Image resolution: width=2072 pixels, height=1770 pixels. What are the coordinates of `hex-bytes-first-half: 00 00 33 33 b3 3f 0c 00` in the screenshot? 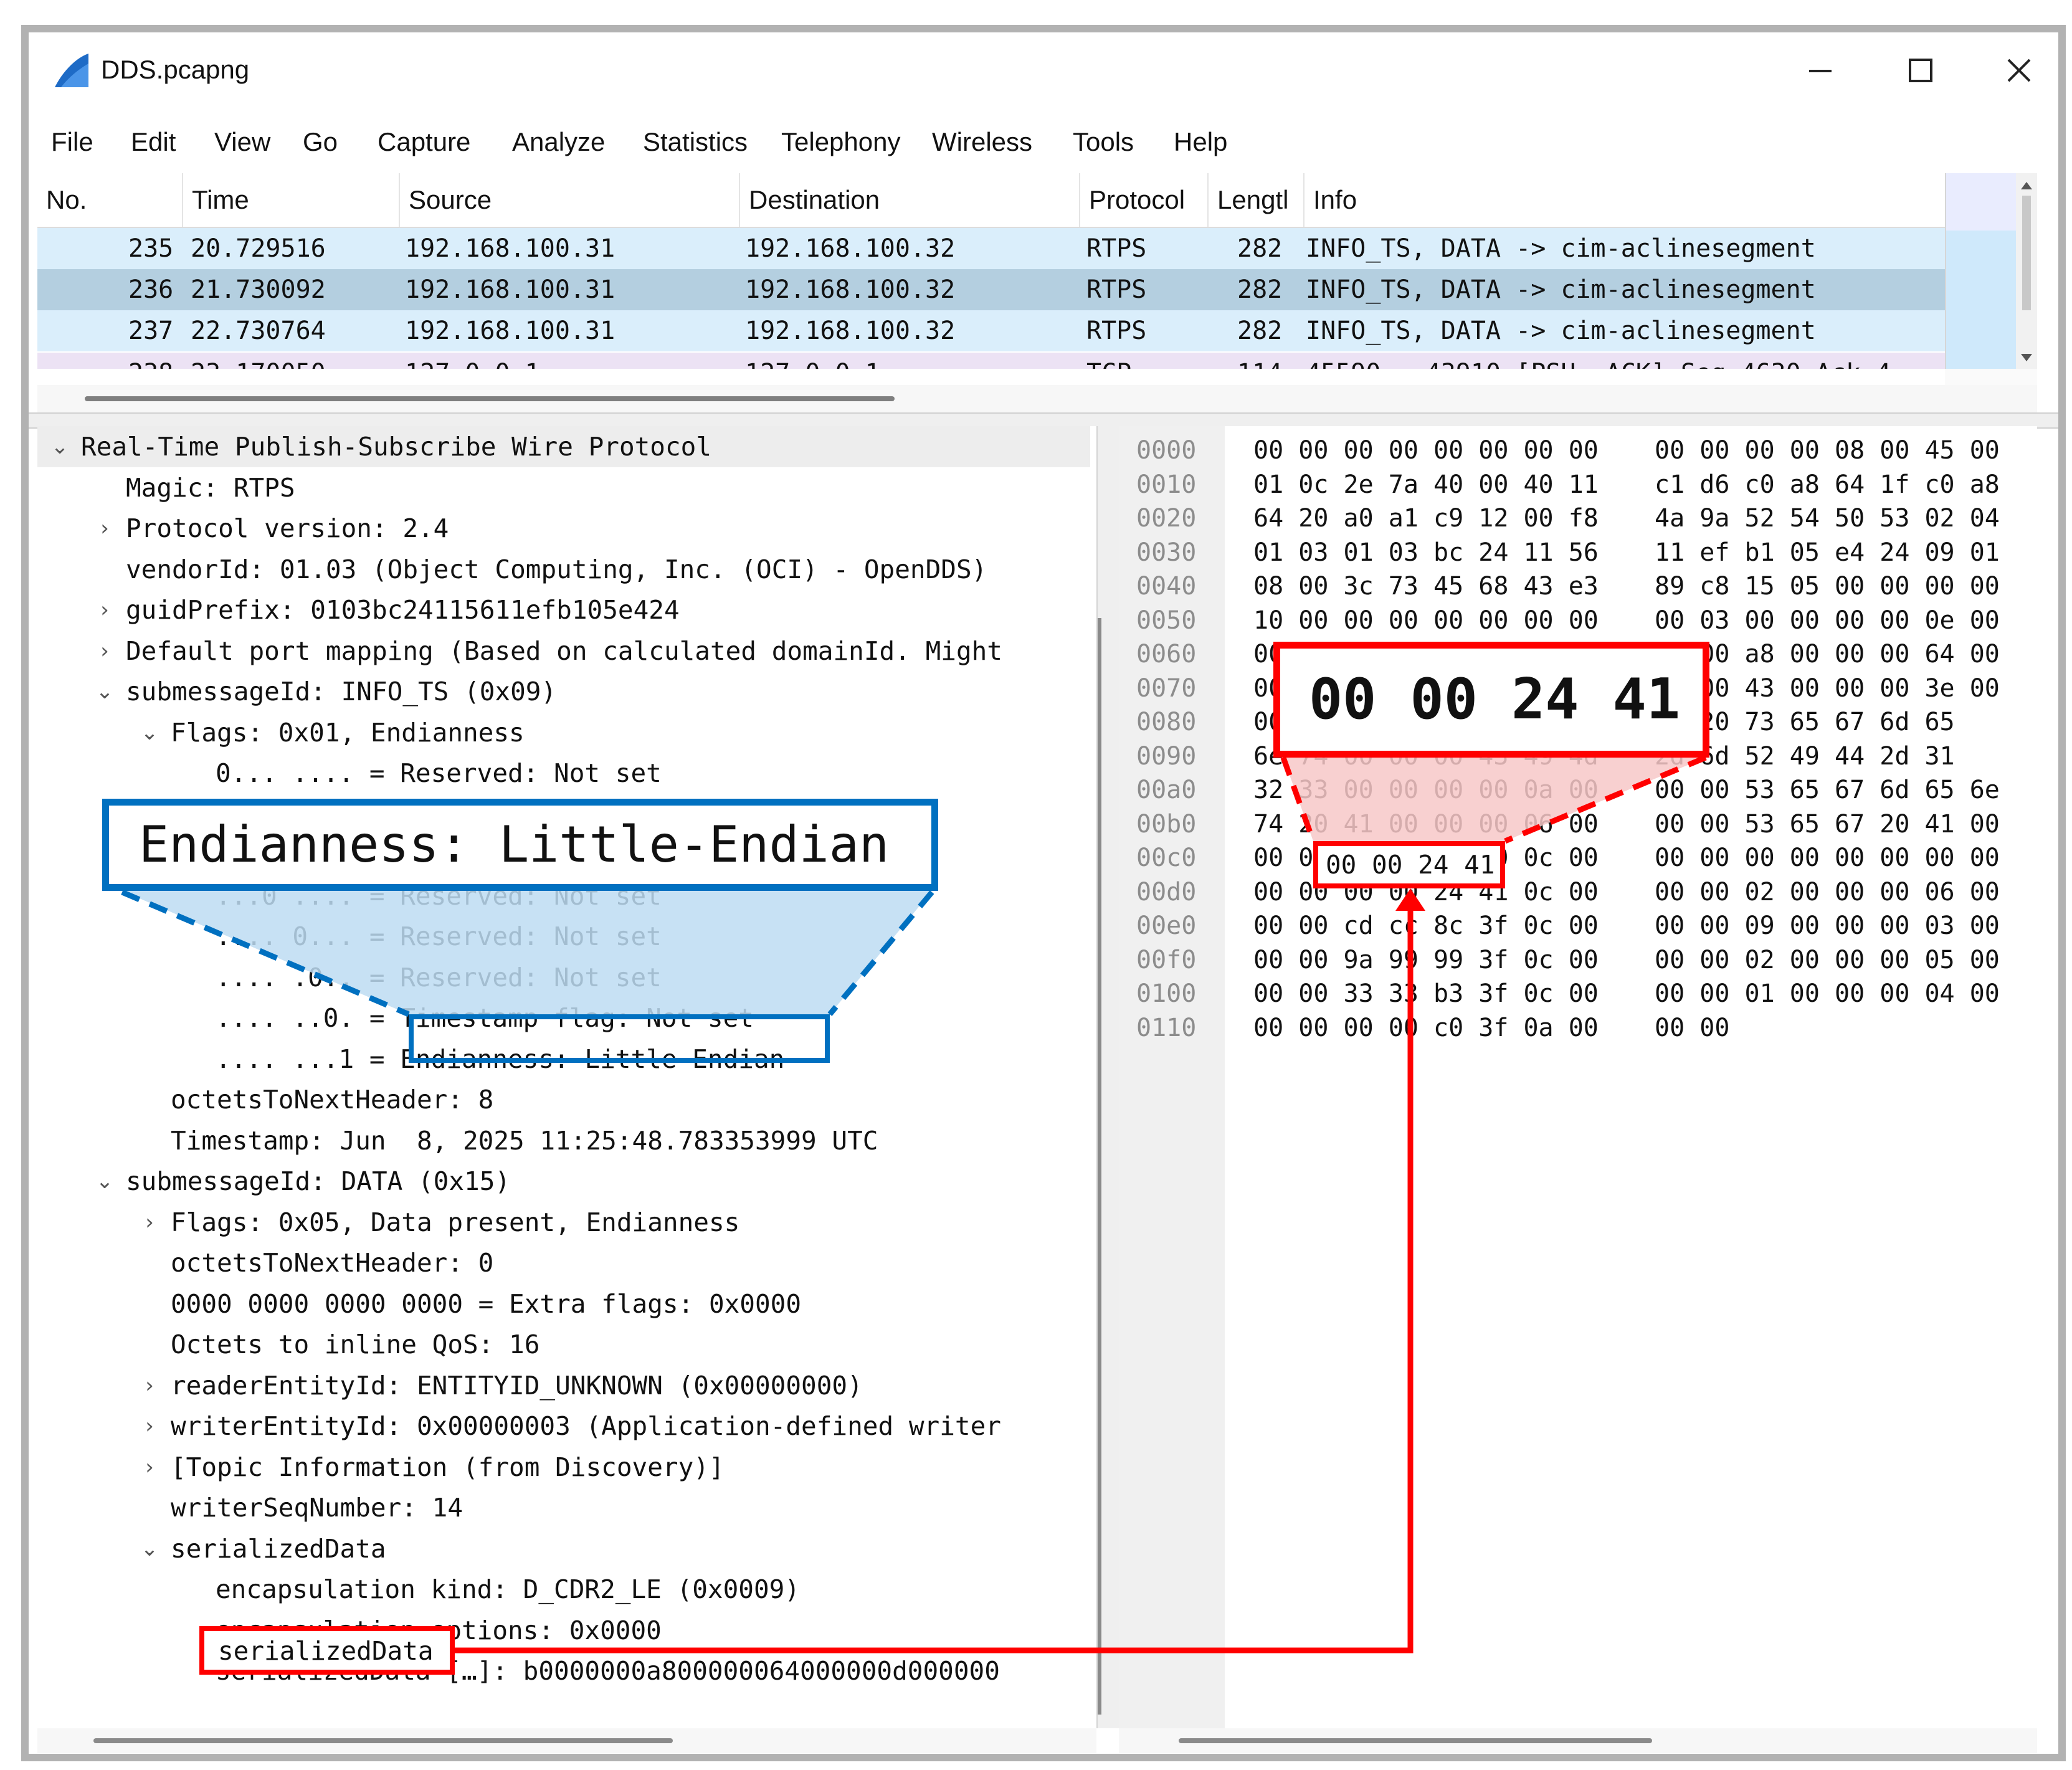 It's located at (1426, 993).